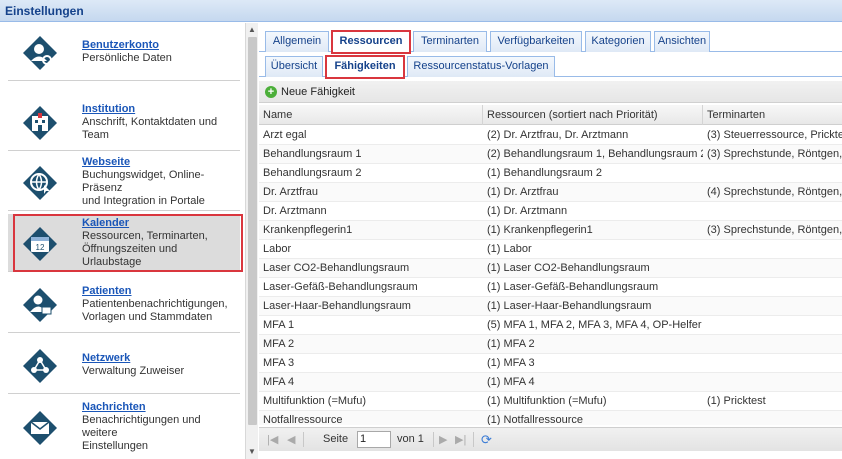  I want to click on table-row: Behandlungsraum 2 (1) Behandlungsraum 2, so click(550, 173).